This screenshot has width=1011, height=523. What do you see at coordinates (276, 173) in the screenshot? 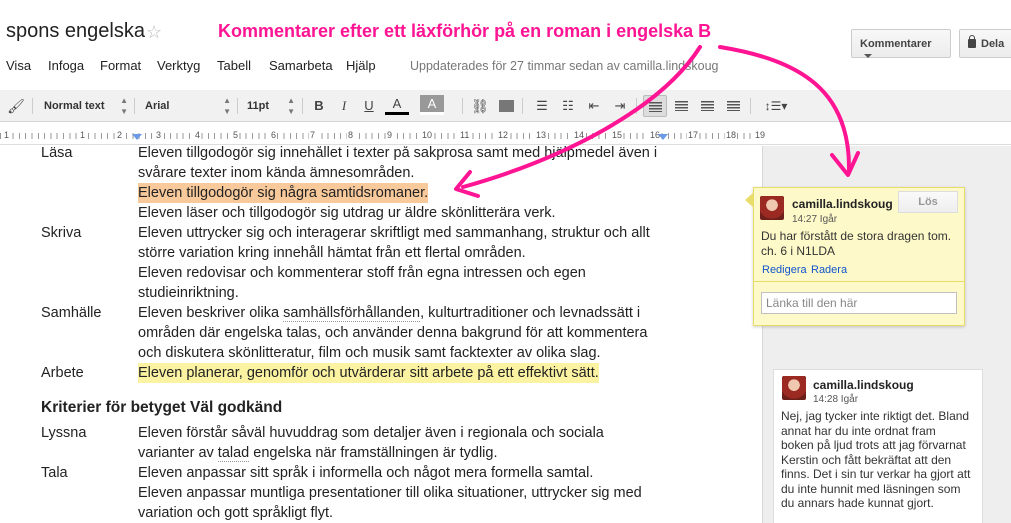
I see `criteria-text: svårare texter inom kända ämnesområden.` at bounding box center [276, 173].